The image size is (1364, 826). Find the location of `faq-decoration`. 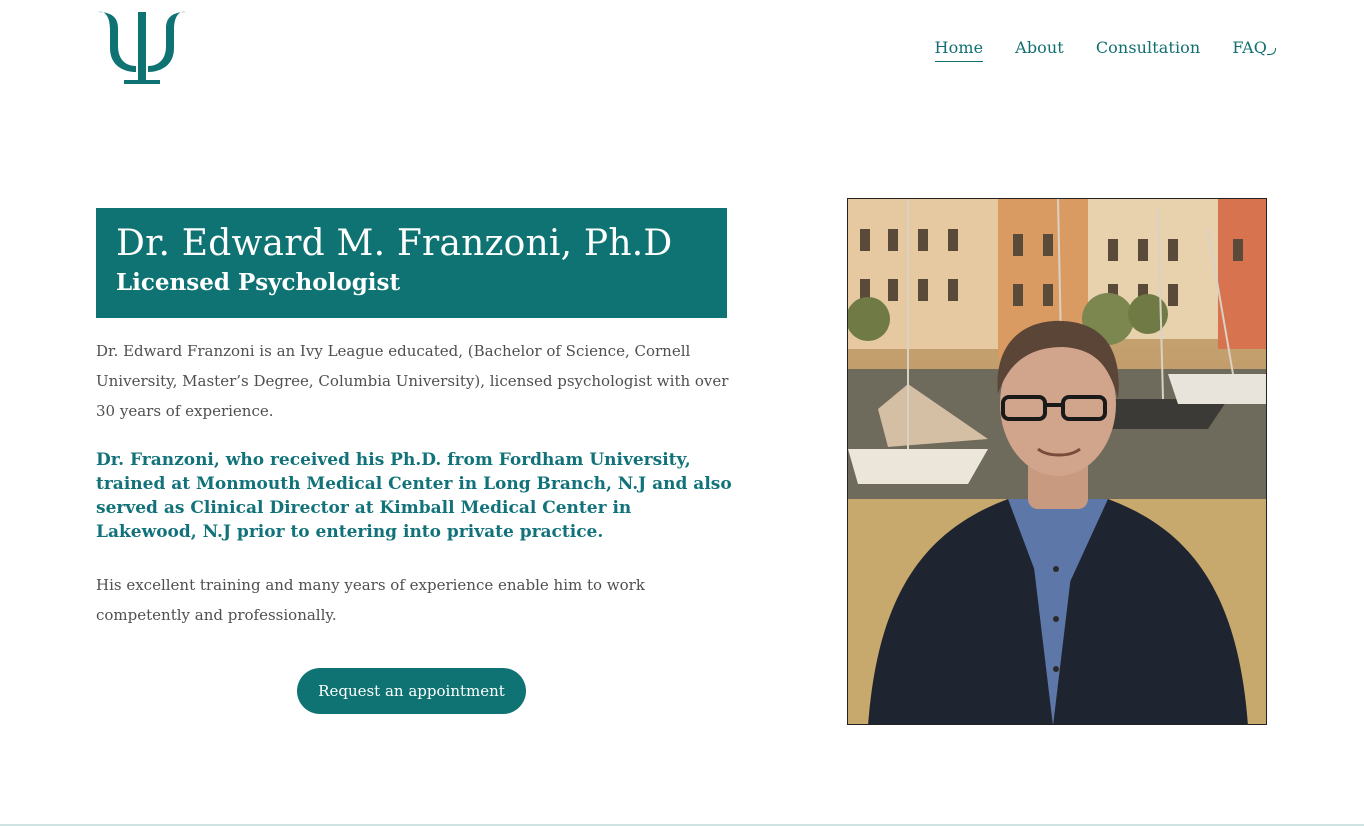

faq-decoration is located at coordinates (1271, 51).